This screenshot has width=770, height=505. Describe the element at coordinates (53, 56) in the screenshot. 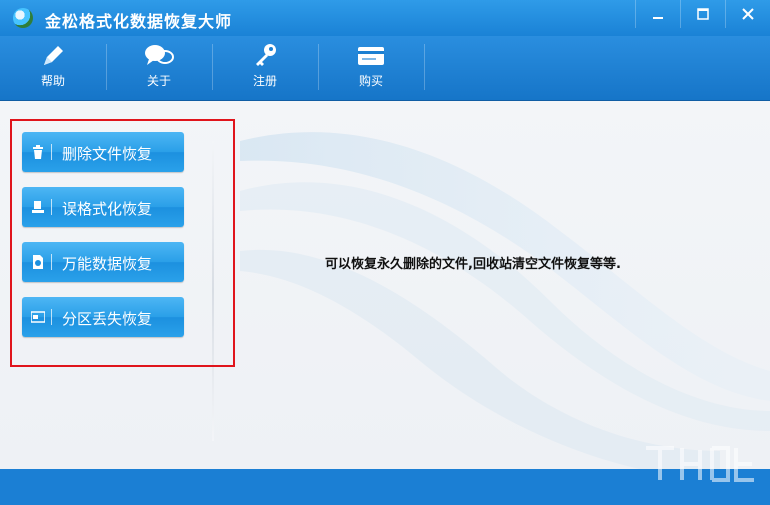

I see `pen-icon` at that location.